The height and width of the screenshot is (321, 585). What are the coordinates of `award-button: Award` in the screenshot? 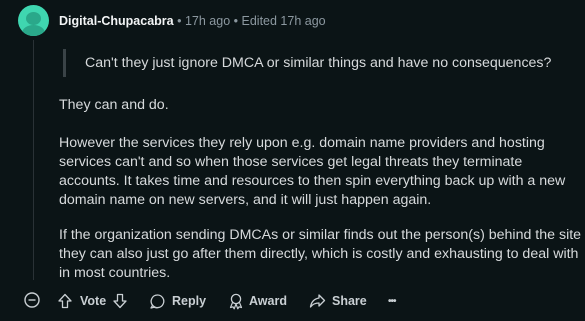 It's located at (257, 301).